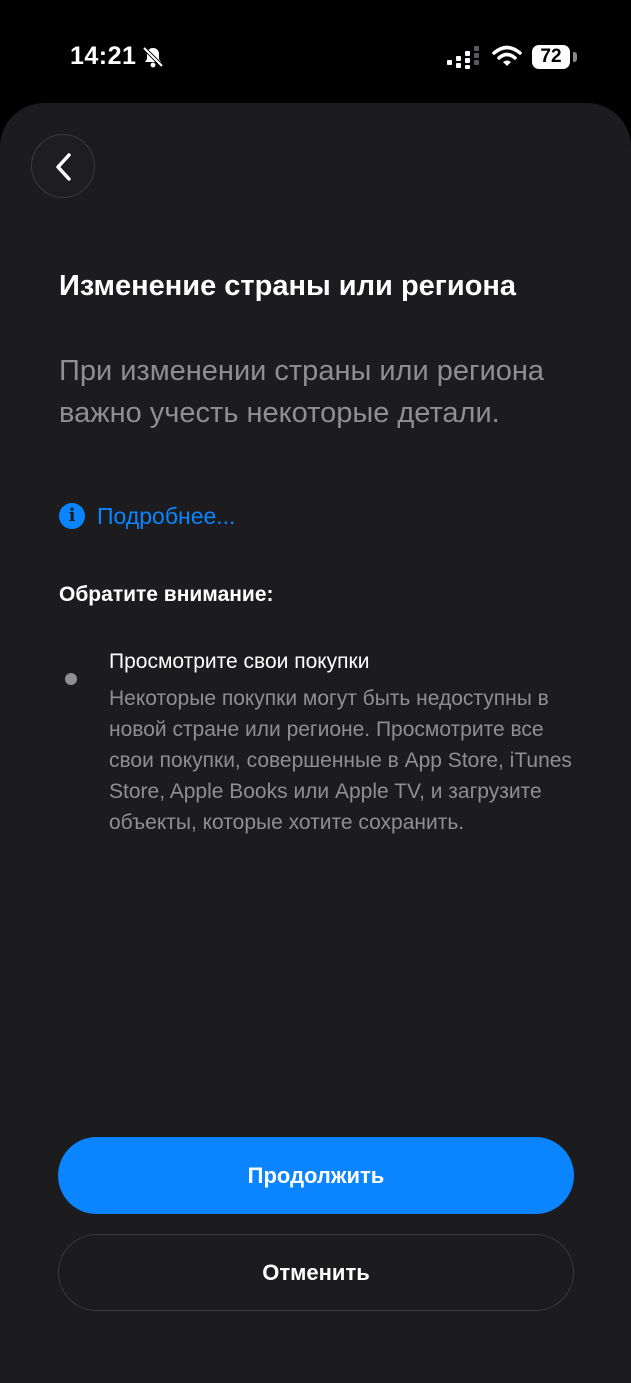 The height and width of the screenshot is (1383, 631). I want to click on battery-icon: 72, so click(551, 57).